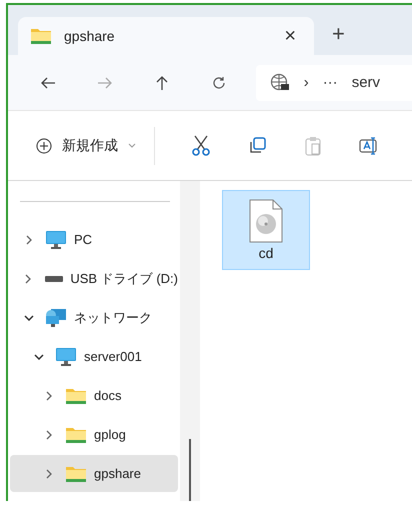 This screenshot has height=505, width=412. I want to click on tree-item-label: gplog, so click(110, 434).